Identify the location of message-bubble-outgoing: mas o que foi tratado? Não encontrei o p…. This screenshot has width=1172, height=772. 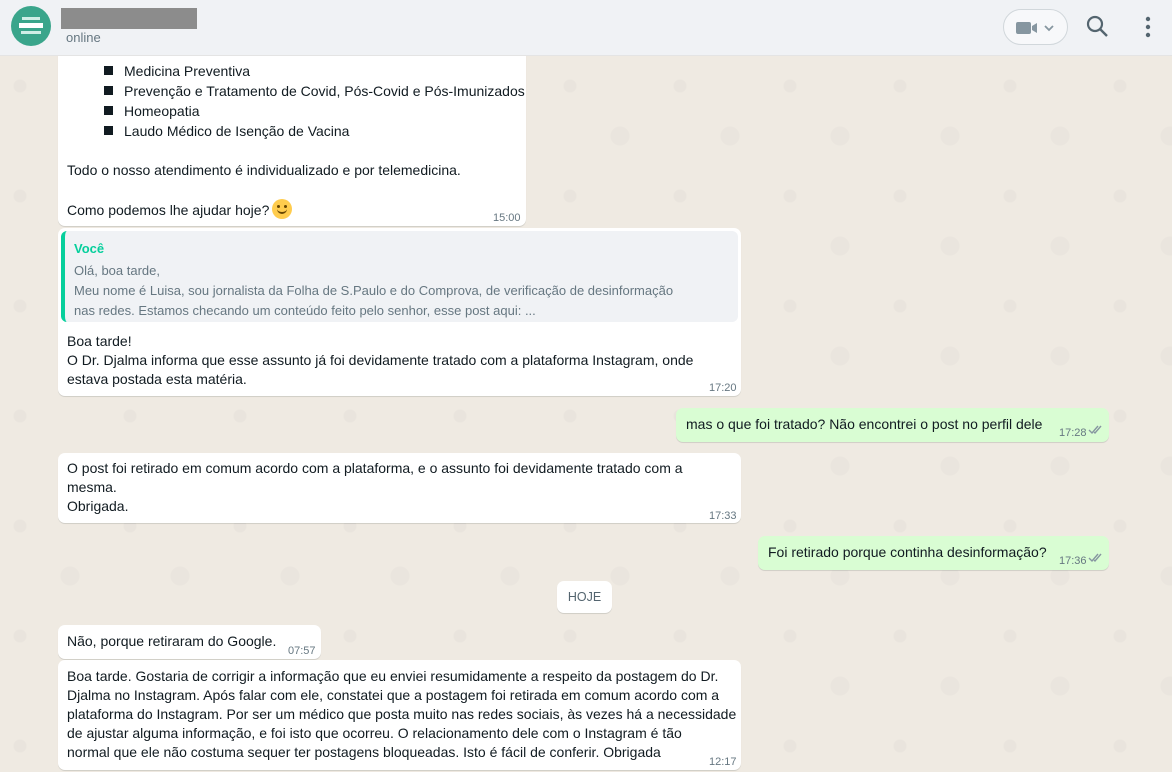
(892, 425).